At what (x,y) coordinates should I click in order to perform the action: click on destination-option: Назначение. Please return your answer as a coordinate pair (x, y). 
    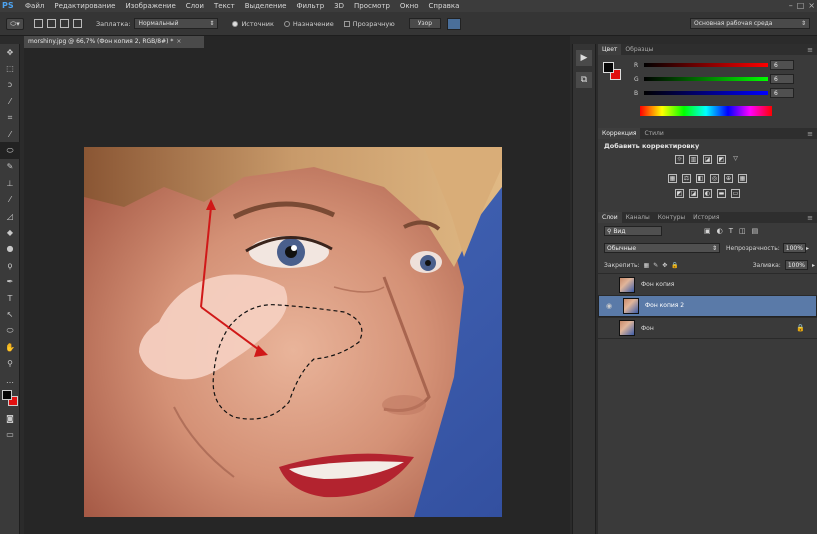
    Looking at the image, I should click on (308, 24).